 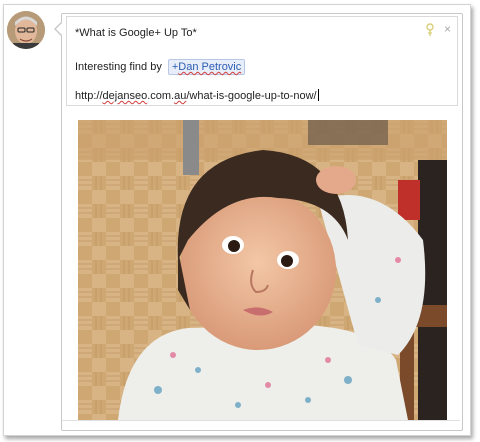 What do you see at coordinates (318, 95) in the screenshot?
I see `text-caret` at bounding box center [318, 95].